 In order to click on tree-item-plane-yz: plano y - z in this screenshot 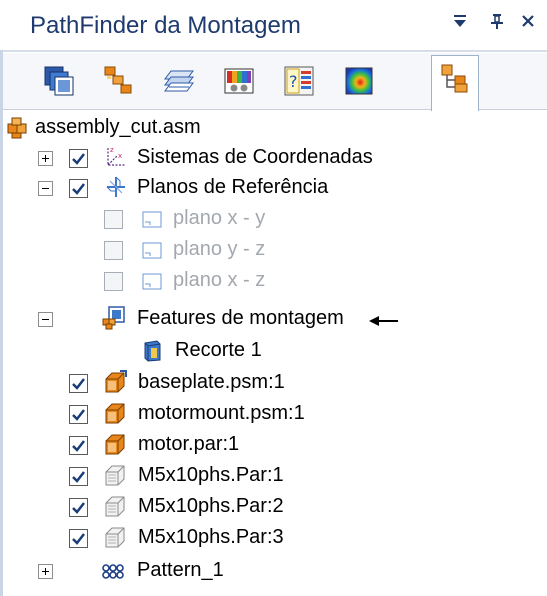, I will do `click(275, 250)`.